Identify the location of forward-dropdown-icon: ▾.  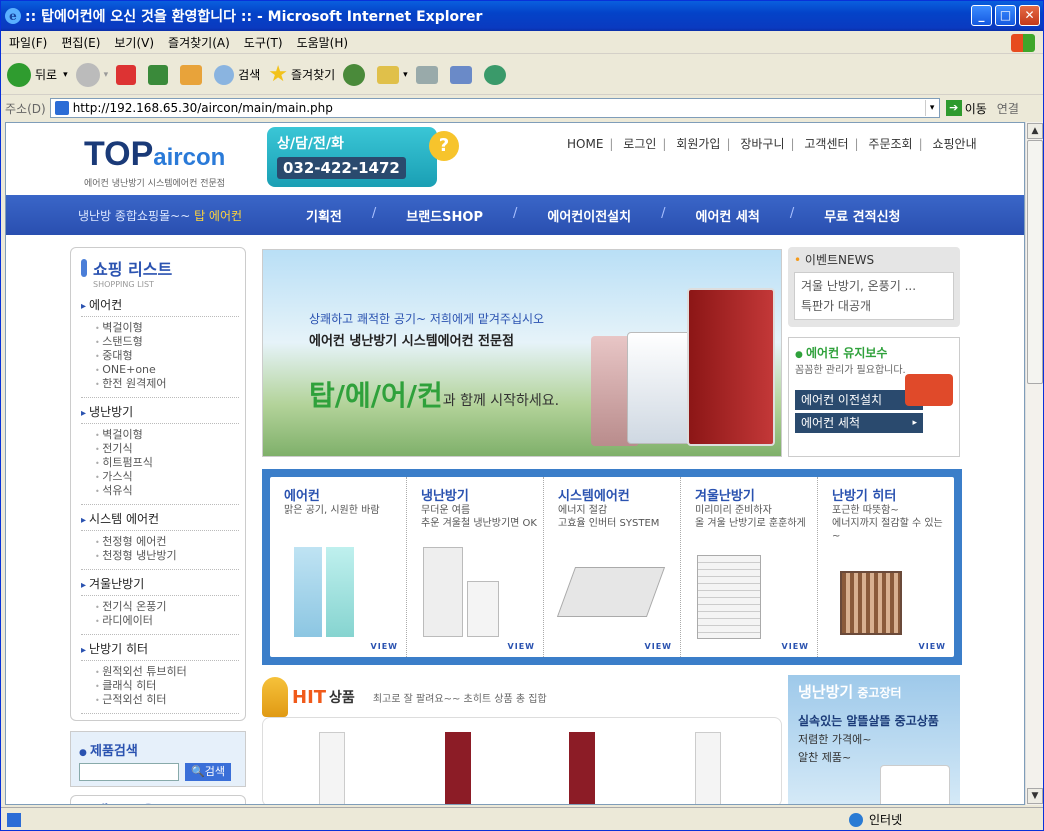
(106, 75).